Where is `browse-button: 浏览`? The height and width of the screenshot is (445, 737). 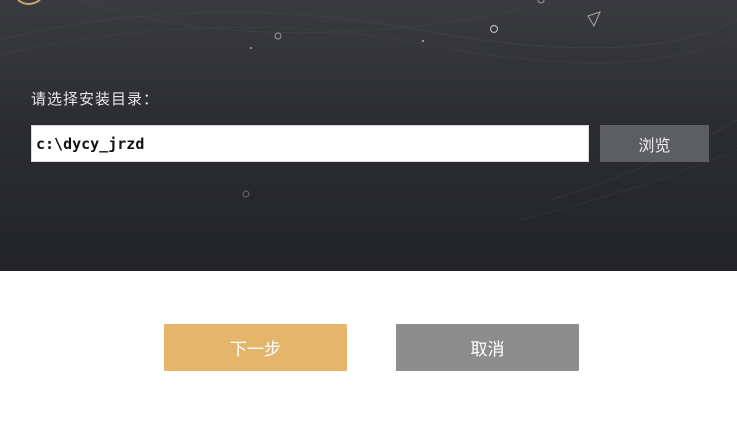
browse-button: 浏览 is located at coordinates (654, 143).